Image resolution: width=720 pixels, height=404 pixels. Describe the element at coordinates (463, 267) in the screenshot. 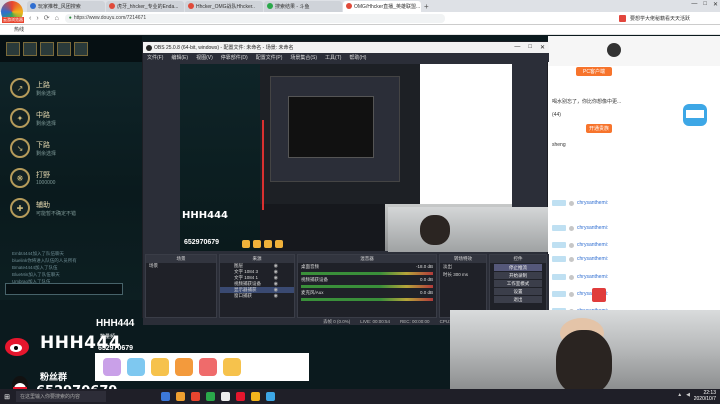

I see `transition-select: 淡出` at that location.